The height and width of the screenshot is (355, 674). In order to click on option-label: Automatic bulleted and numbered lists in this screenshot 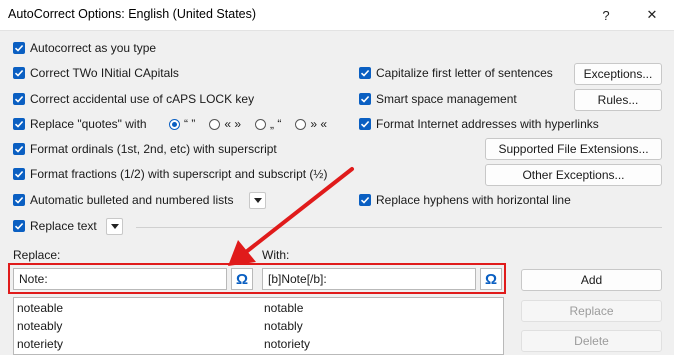, I will do `click(132, 200)`.